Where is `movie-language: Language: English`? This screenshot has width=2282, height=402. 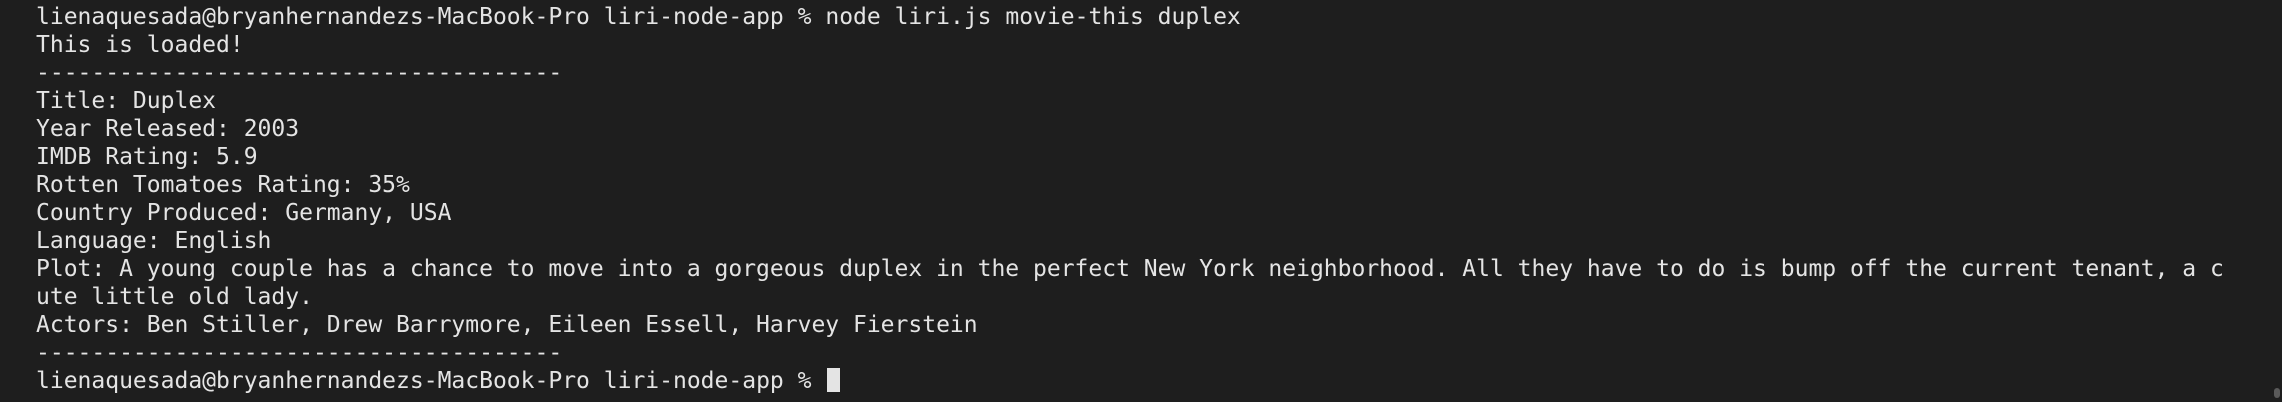 movie-language: Language: English is located at coordinates (154, 241).